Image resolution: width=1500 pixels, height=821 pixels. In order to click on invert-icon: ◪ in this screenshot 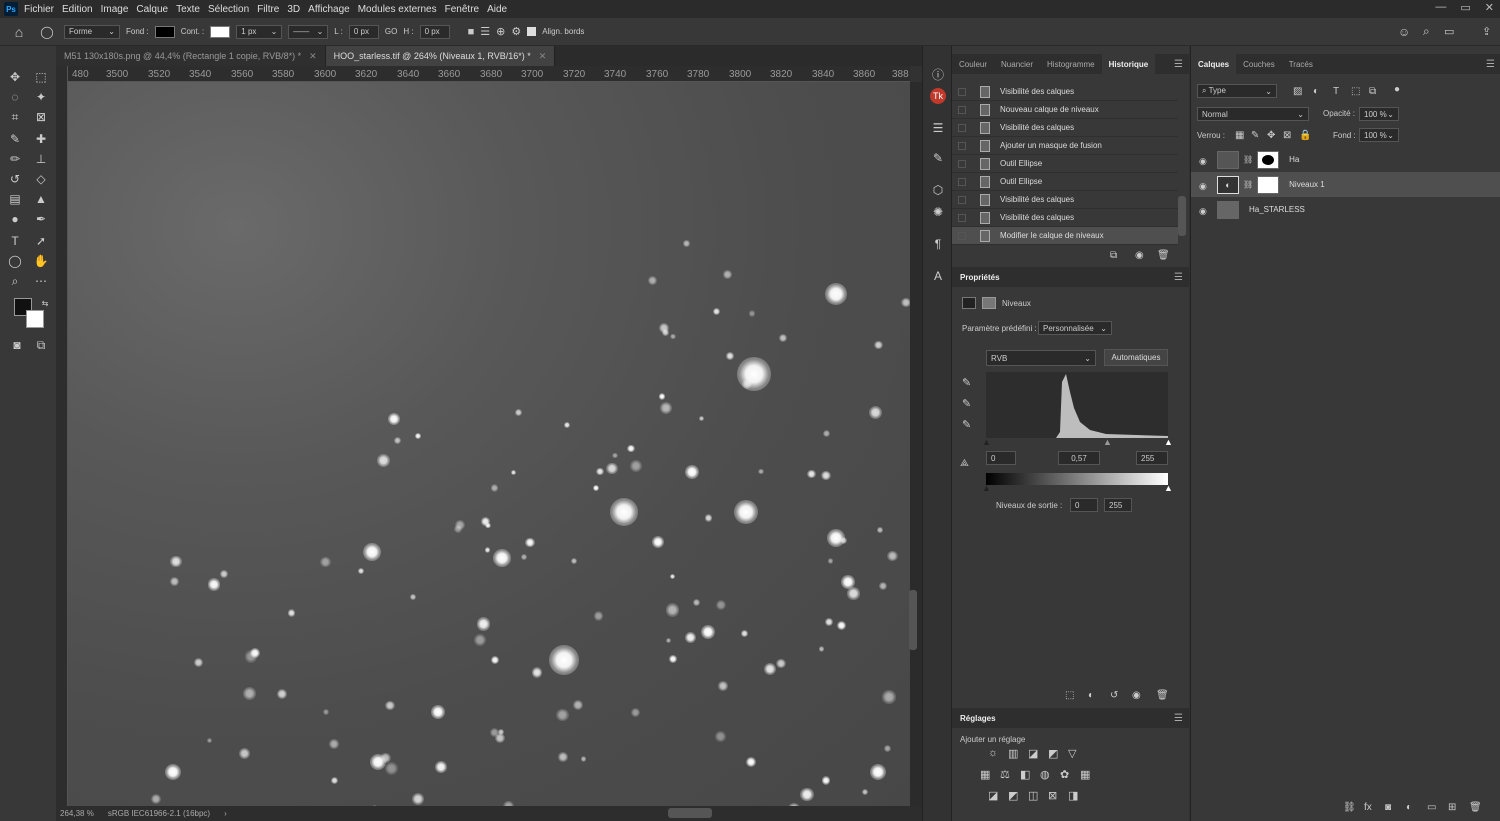, I will do `click(993, 795)`.